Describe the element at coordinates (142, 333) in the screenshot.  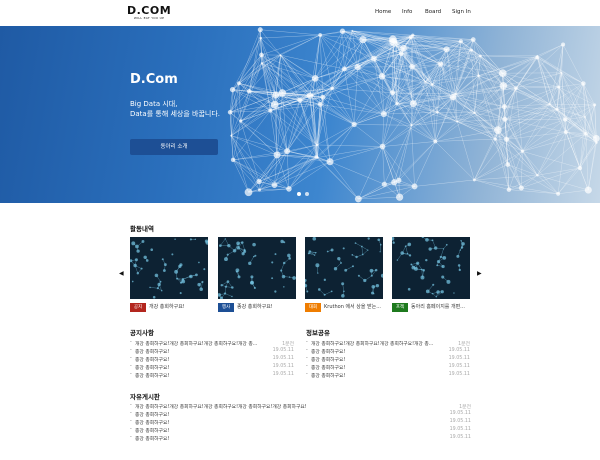
I see `notice-heading: 공지사항` at that location.